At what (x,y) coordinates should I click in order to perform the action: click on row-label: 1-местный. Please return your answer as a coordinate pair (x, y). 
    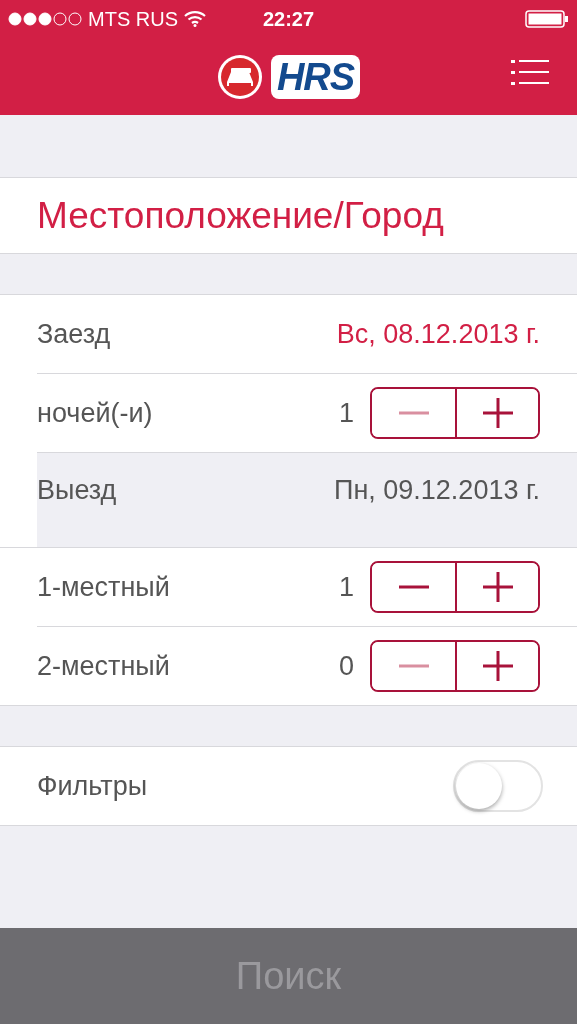
    Looking at the image, I should click on (103, 587).